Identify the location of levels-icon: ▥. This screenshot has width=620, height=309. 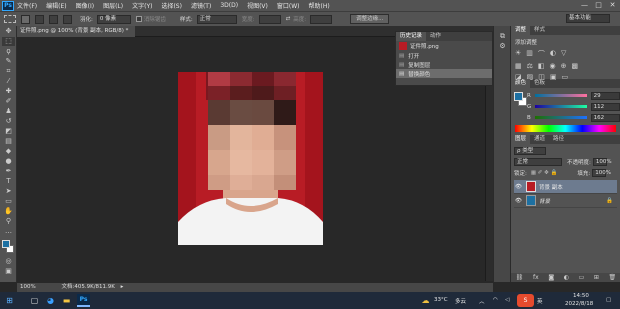
(529, 54).